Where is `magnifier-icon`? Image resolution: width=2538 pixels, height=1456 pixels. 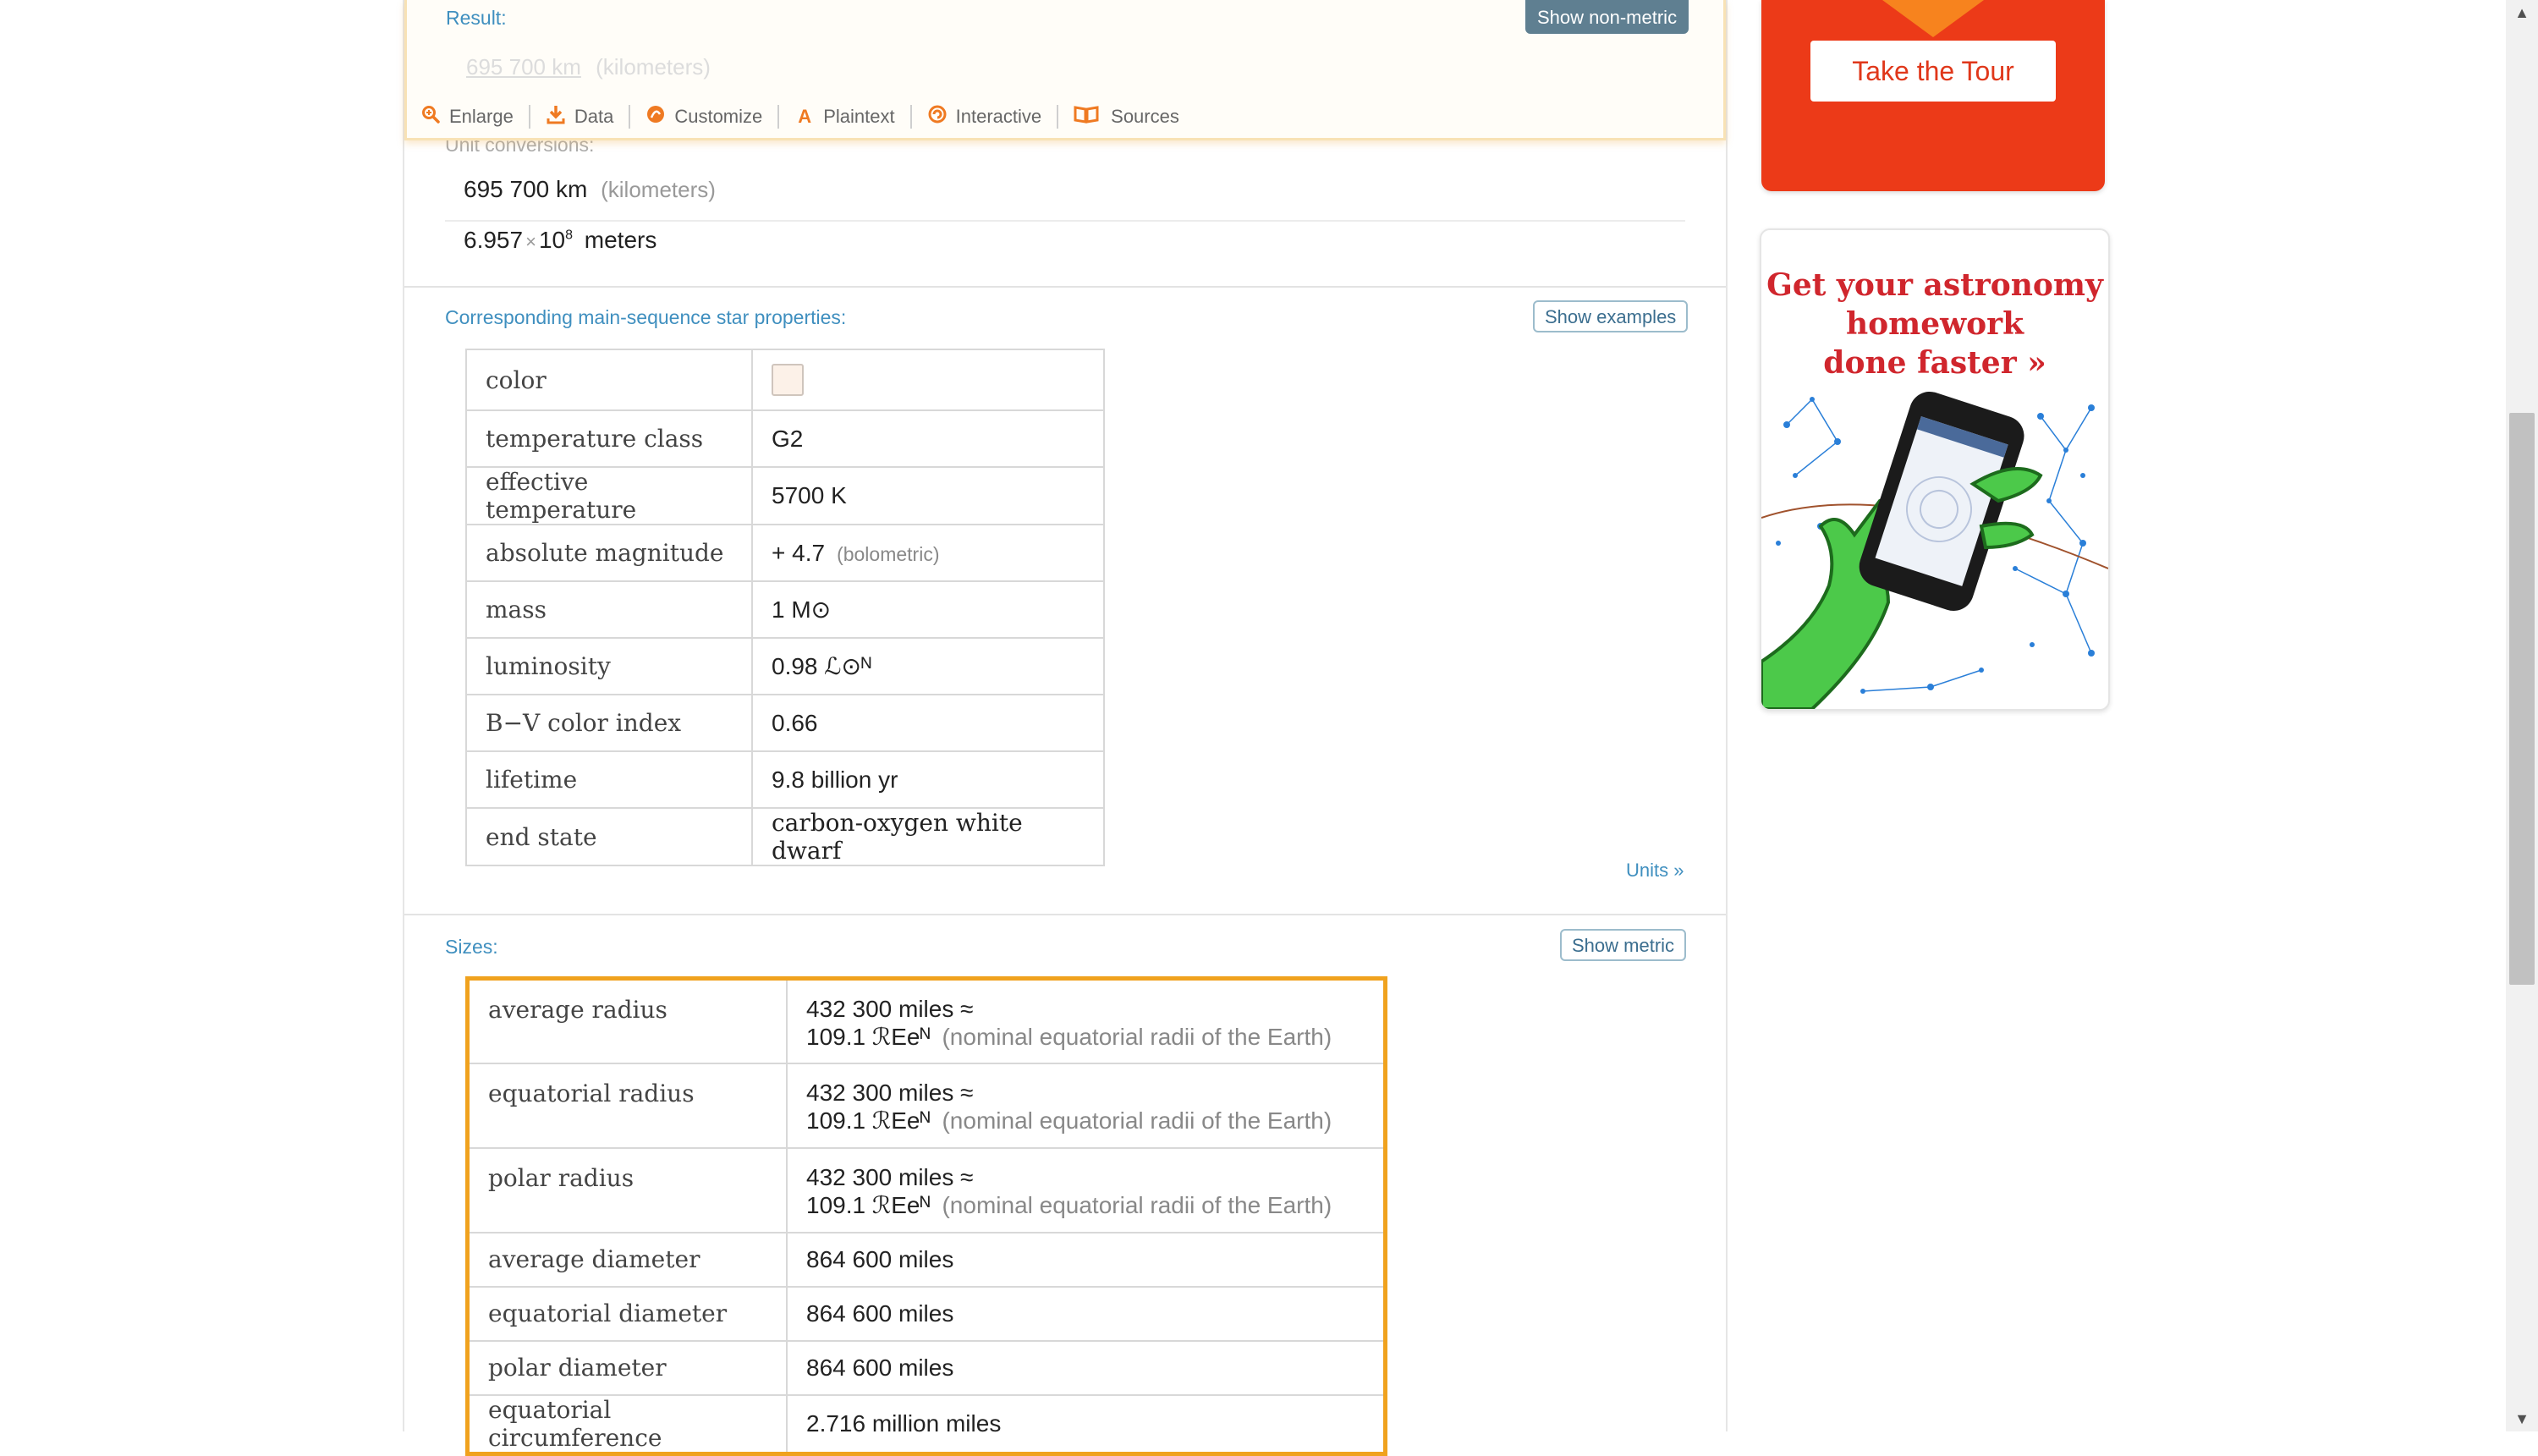
magnifier-icon is located at coordinates (430, 117).